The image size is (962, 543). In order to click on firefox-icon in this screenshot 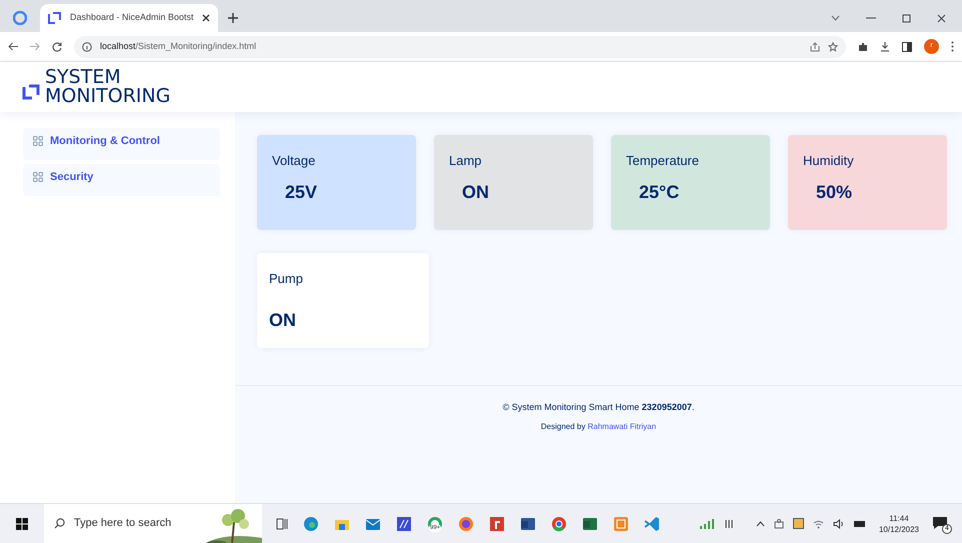, I will do `click(466, 524)`.